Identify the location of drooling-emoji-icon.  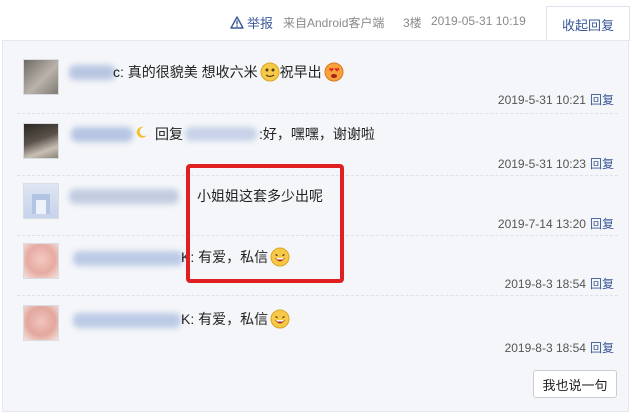
(270, 72).